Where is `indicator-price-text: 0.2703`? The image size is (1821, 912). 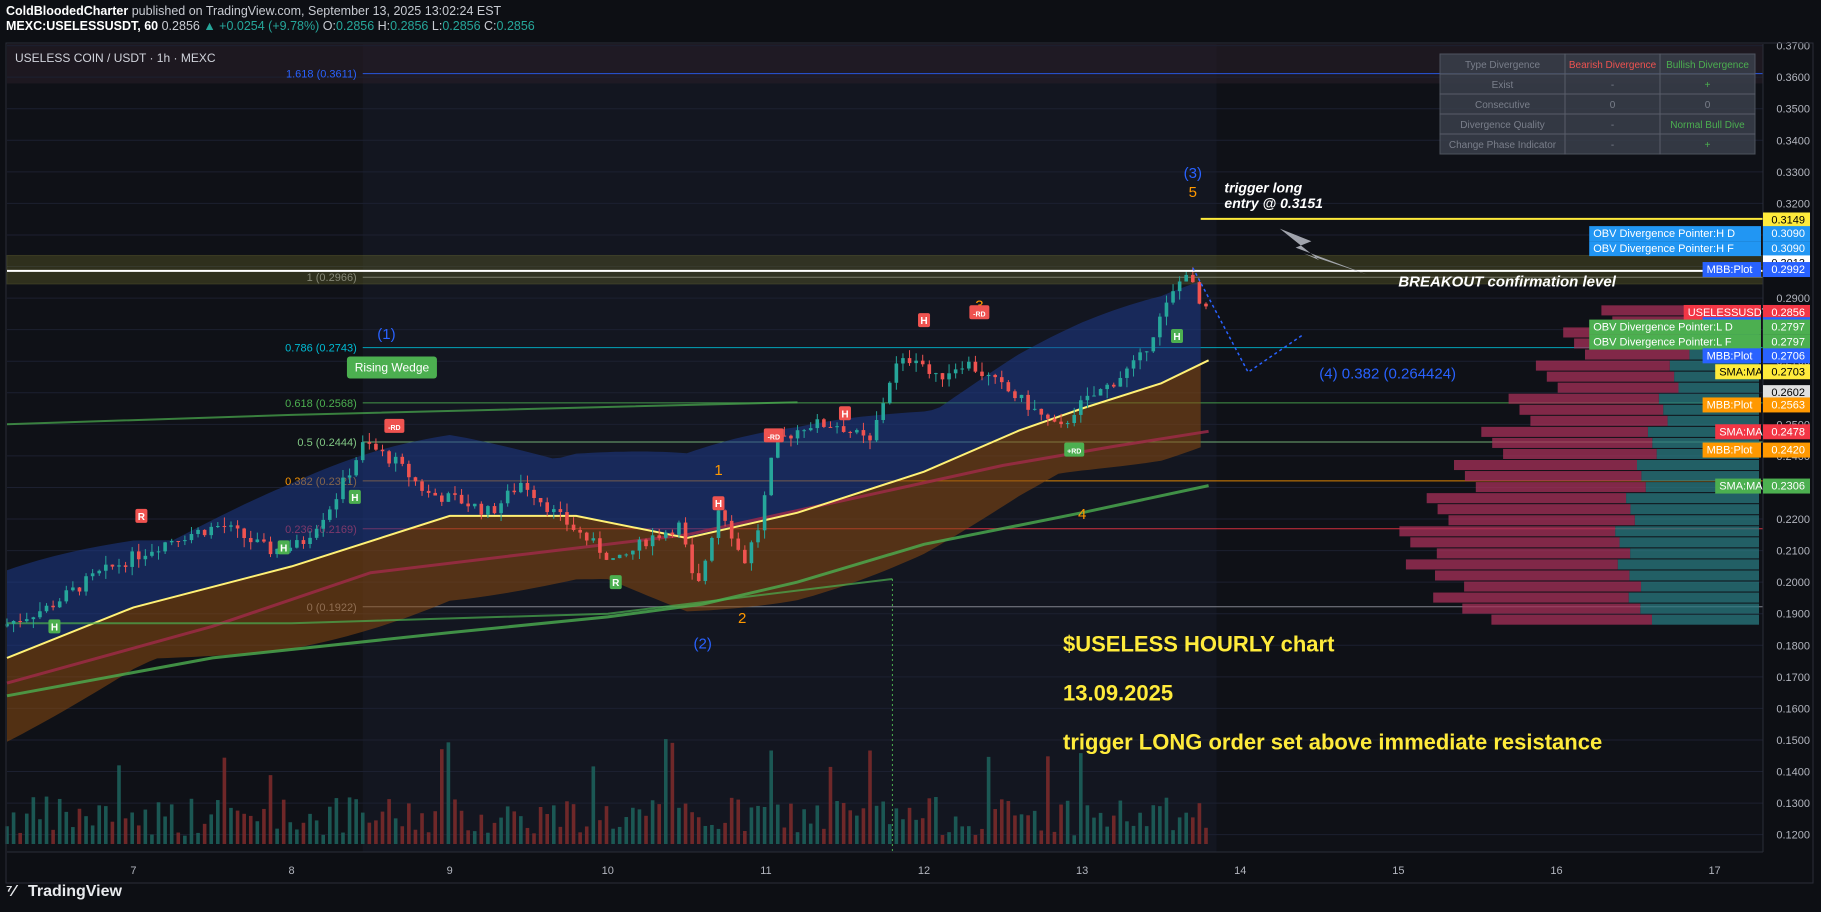
indicator-price-text: 0.2703 is located at coordinates (1788, 372).